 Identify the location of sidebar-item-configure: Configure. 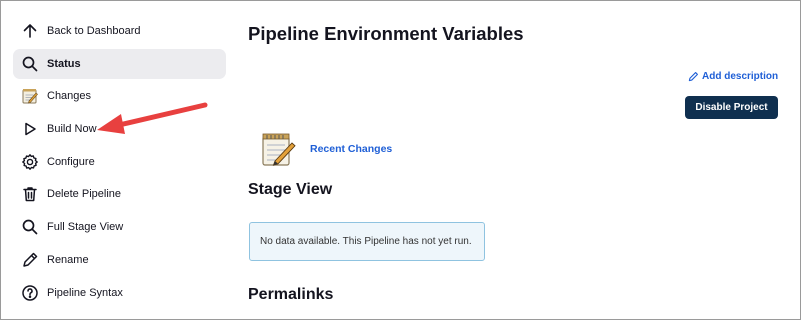
(119, 162).